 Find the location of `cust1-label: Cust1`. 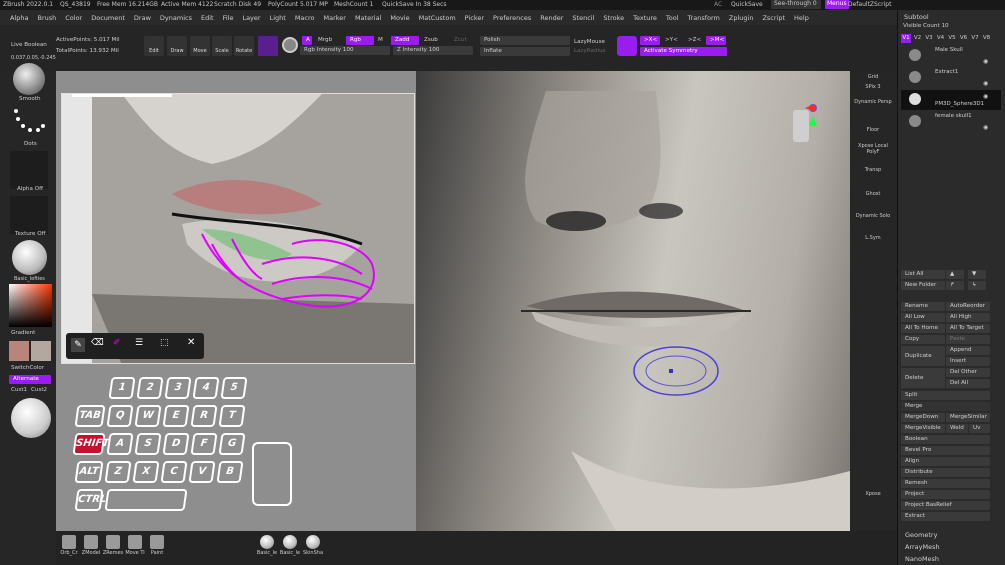

cust1-label: Cust1 is located at coordinates (19, 390).